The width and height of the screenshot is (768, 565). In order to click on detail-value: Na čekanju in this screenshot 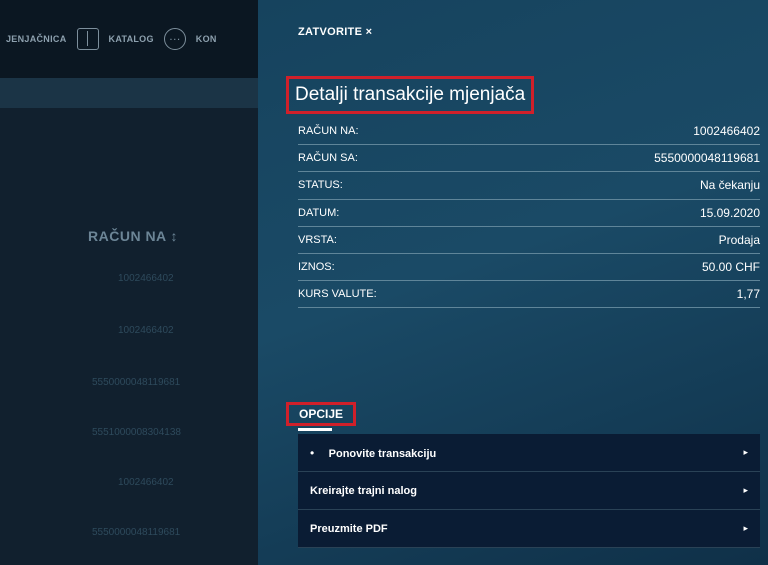, I will do `click(729, 185)`.